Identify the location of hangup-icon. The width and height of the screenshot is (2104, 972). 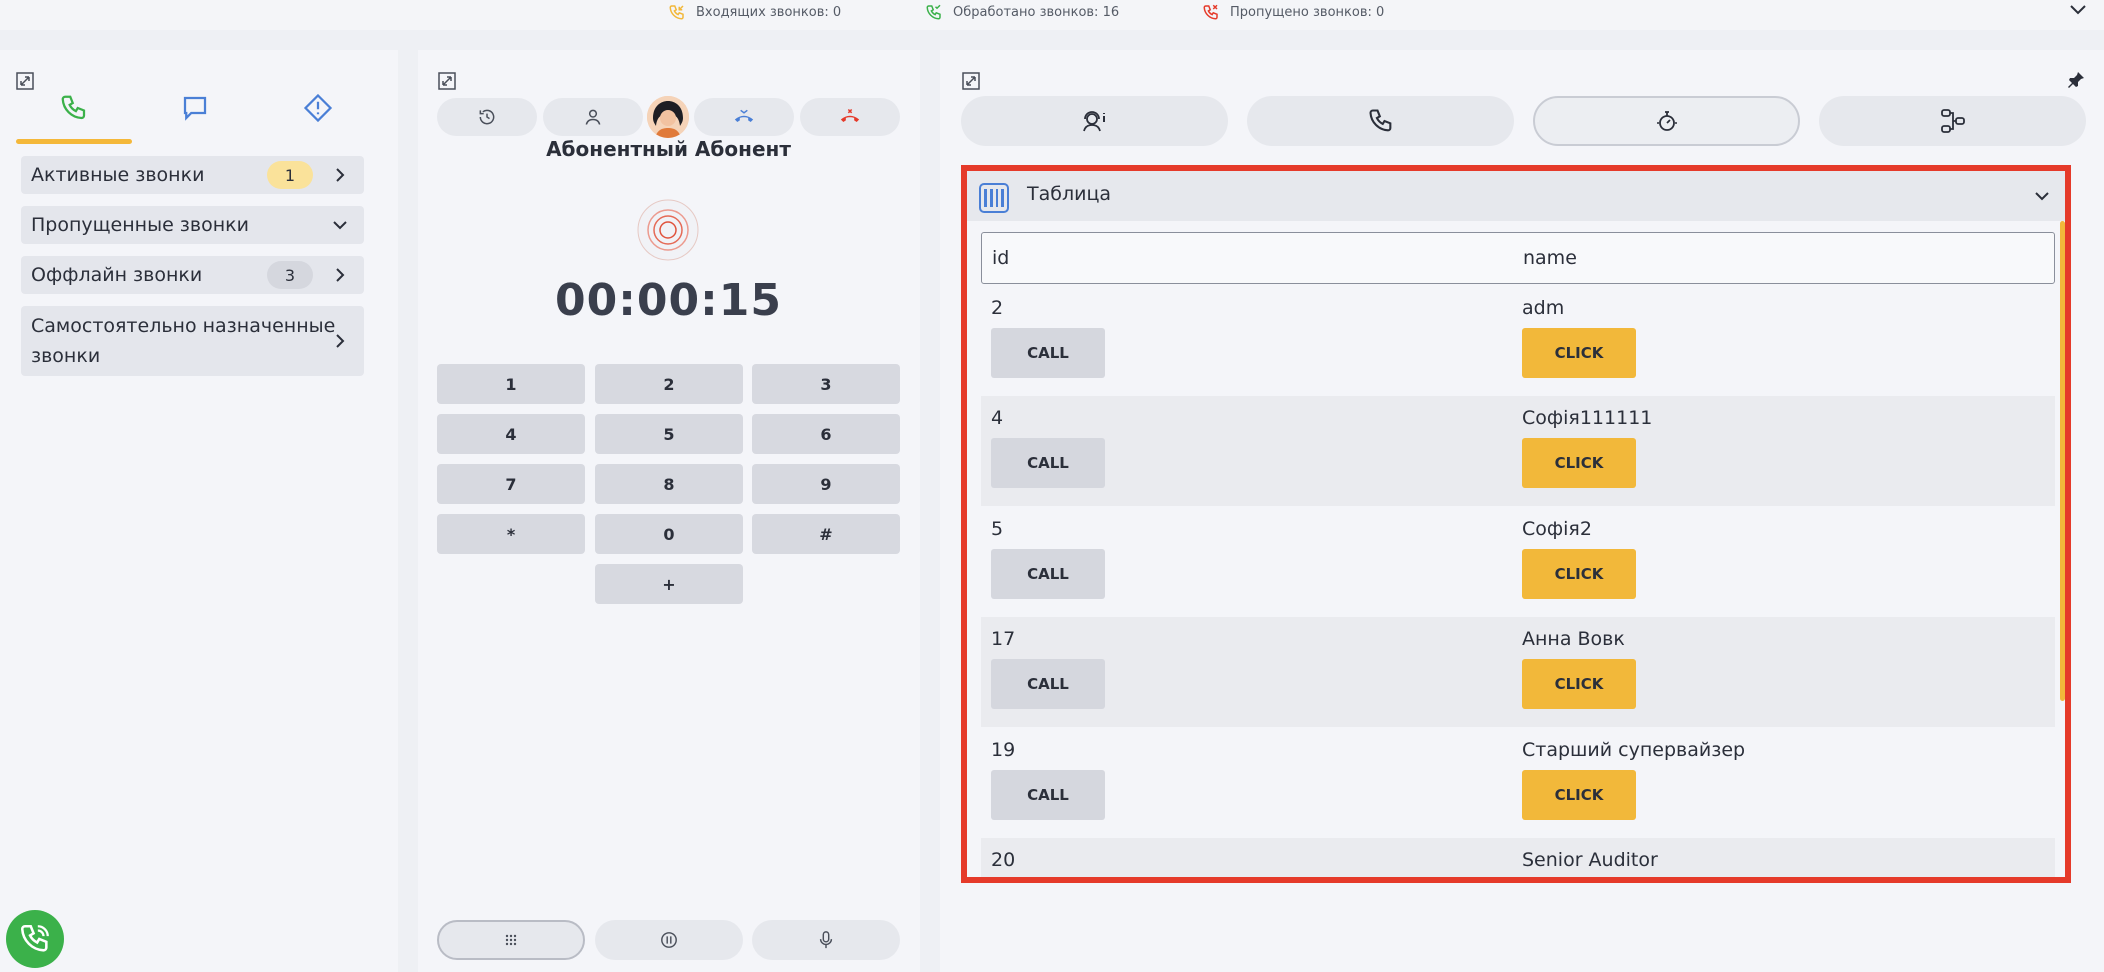
(850, 115).